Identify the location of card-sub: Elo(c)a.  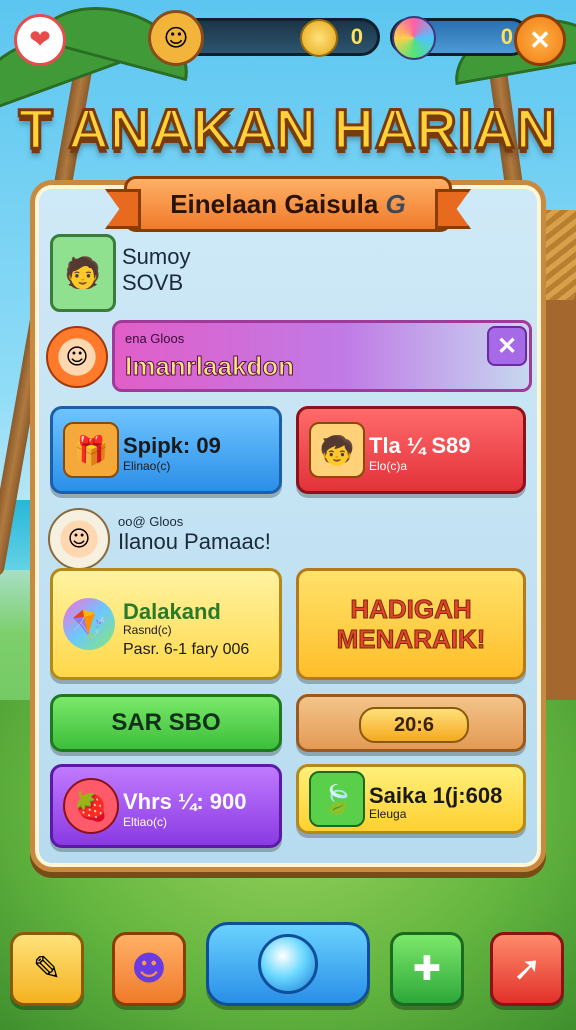
(388, 466).